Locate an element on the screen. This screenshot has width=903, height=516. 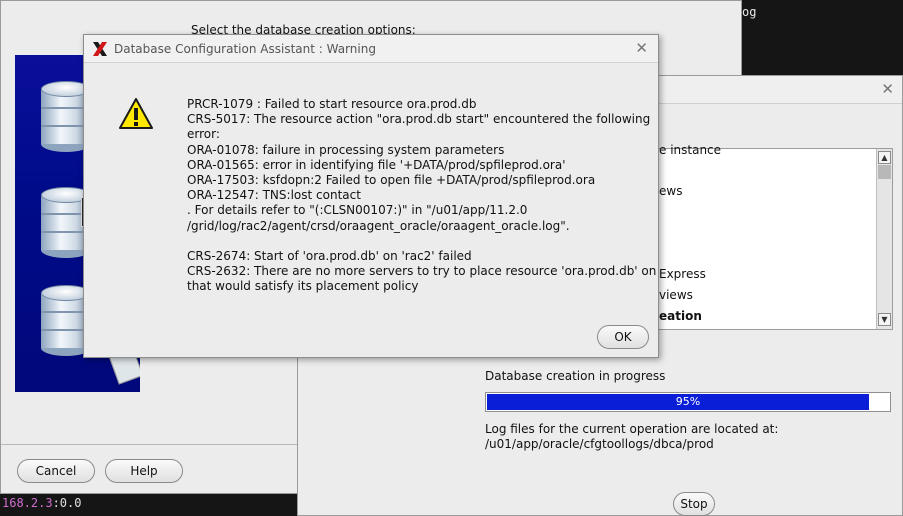
terminal-text: og is located at coordinates (749, 12).